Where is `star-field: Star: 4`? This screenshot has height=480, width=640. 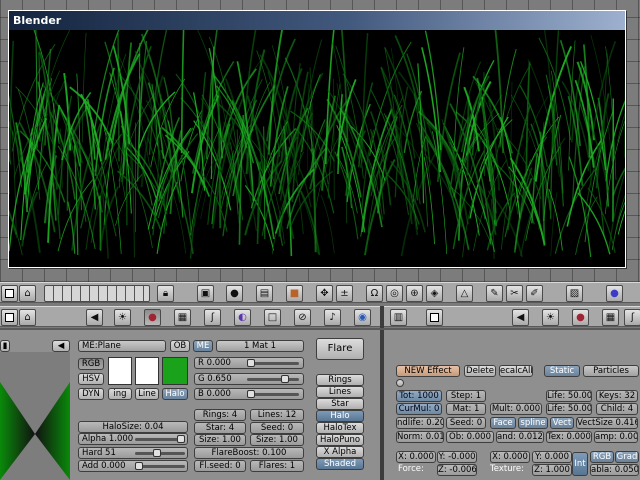 star-field: Star: 4 is located at coordinates (220, 428).